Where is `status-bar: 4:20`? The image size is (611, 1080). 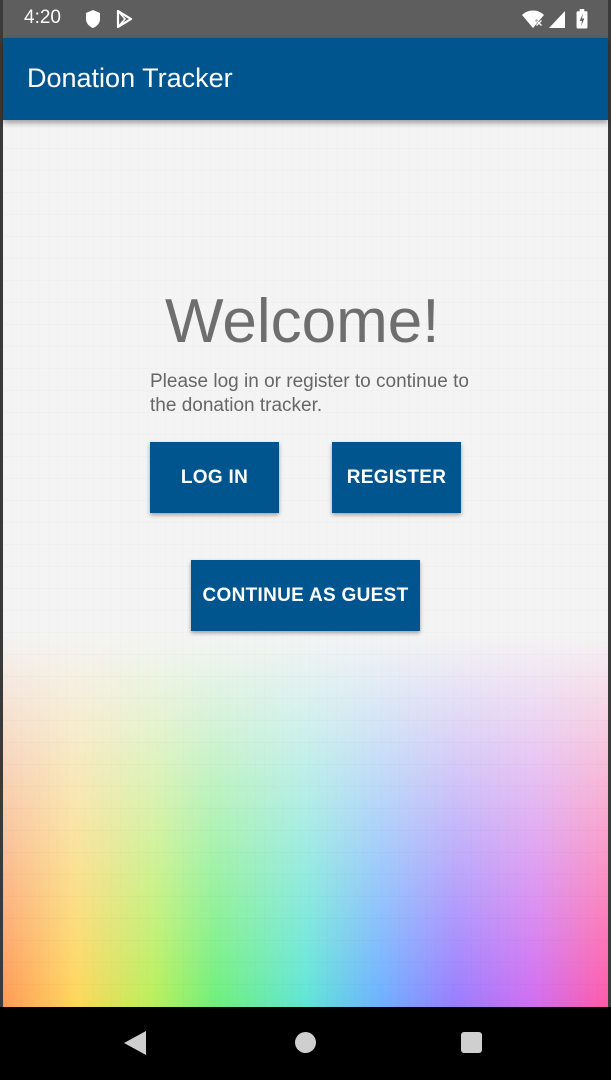
status-bar: 4:20 is located at coordinates (305, 19).